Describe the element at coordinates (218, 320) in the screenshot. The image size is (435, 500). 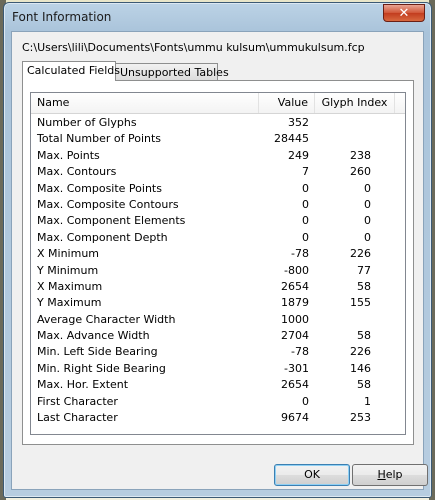
I see `table-row: Average Character Width 1000` at that location.